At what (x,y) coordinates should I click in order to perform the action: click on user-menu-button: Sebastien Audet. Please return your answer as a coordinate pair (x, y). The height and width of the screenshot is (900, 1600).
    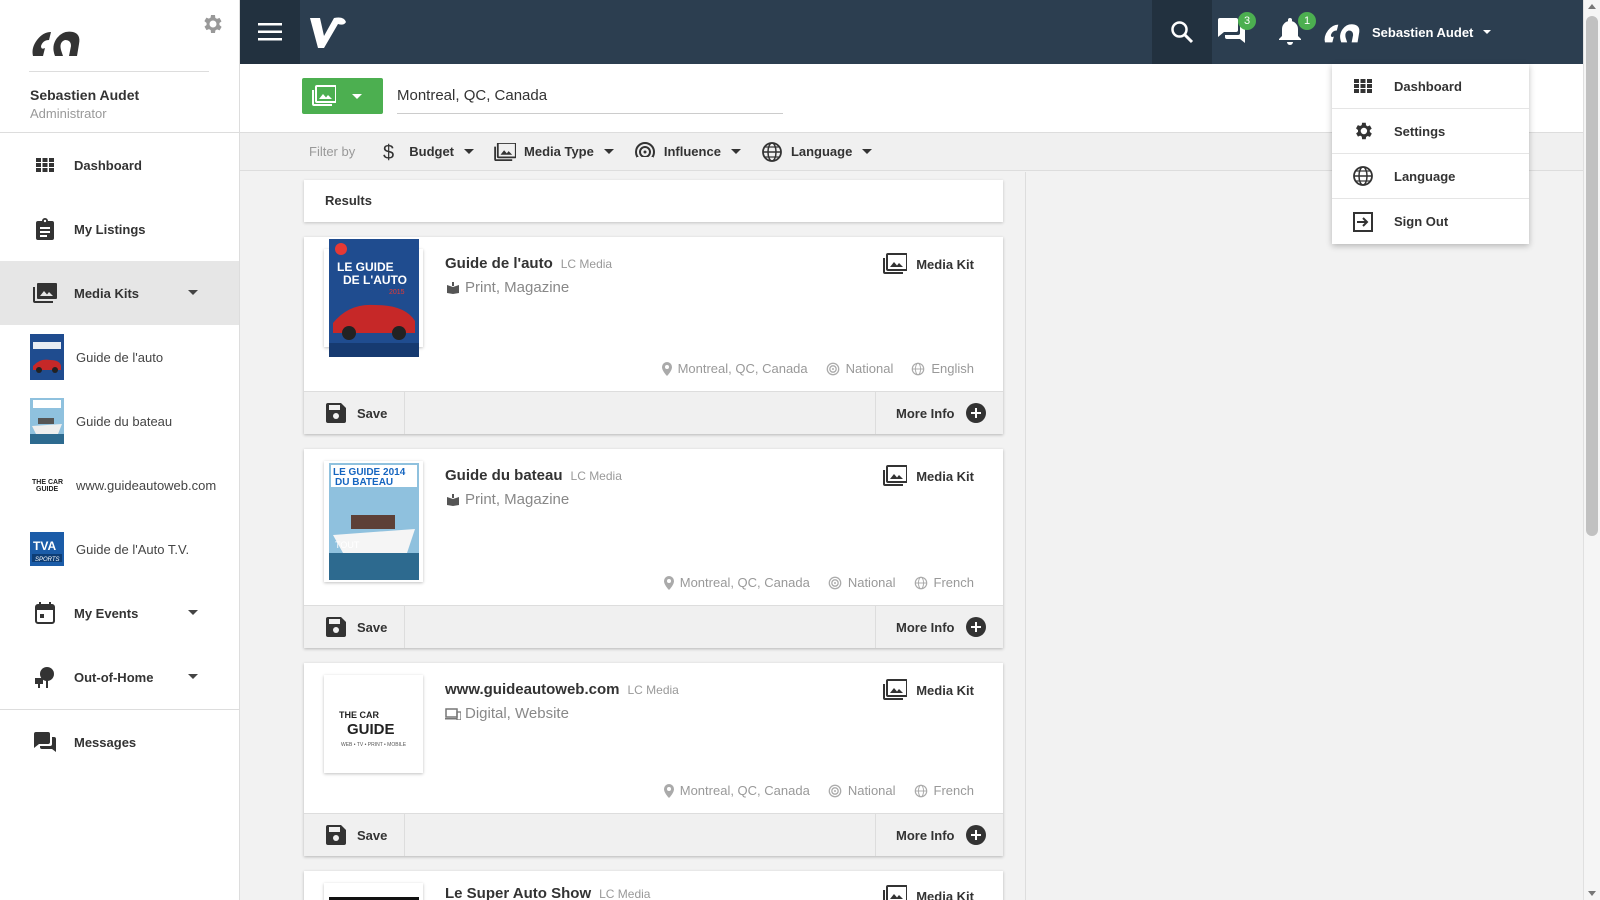
    Looking at the image, I should click on (1407, 32).